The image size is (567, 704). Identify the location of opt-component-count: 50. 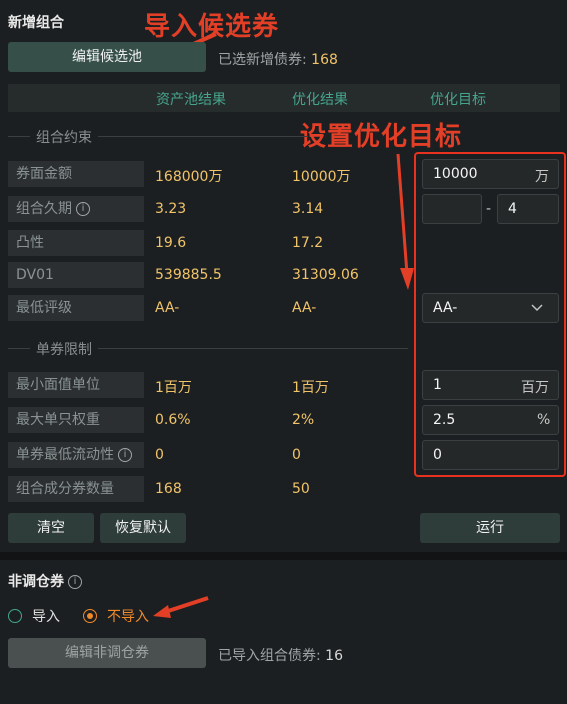
(301, 489).